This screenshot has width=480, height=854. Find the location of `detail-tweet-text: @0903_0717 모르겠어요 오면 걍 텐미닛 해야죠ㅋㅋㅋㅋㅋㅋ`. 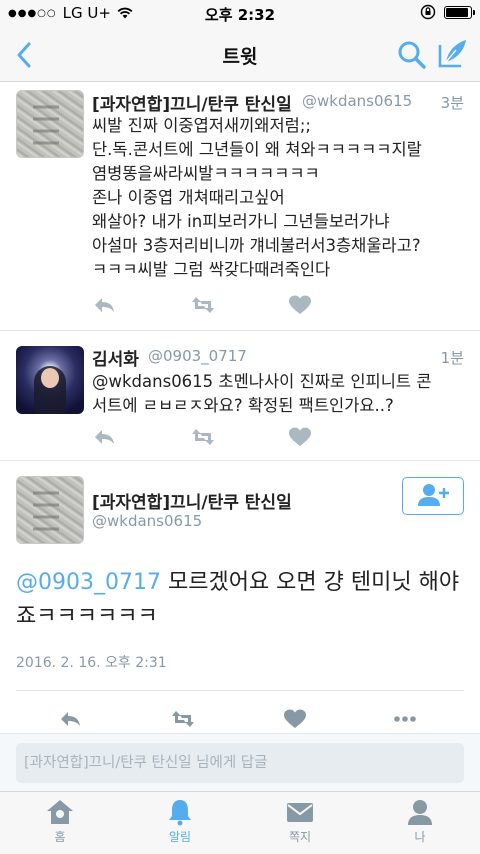

detail-tweet-text: @0903_0717 모르겠어요 오면 걍 텐미닛 해야죠ㅋㅋㅋㅋㅋㅋ is located at coordinates (240, 600).